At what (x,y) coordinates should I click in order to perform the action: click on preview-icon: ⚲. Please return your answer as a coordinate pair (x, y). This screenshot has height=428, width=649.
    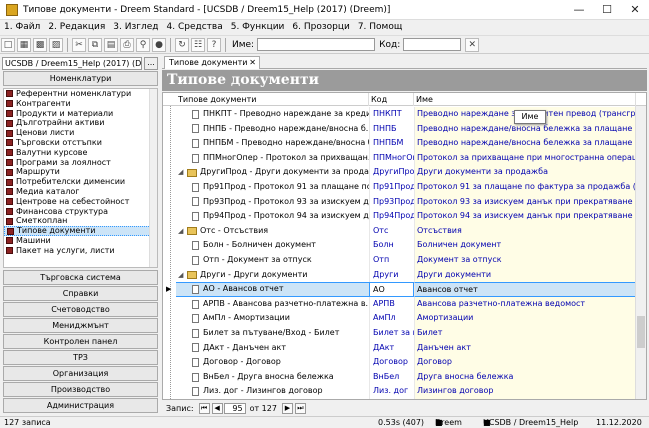
    Looking at the image, I should click on (143, 44).